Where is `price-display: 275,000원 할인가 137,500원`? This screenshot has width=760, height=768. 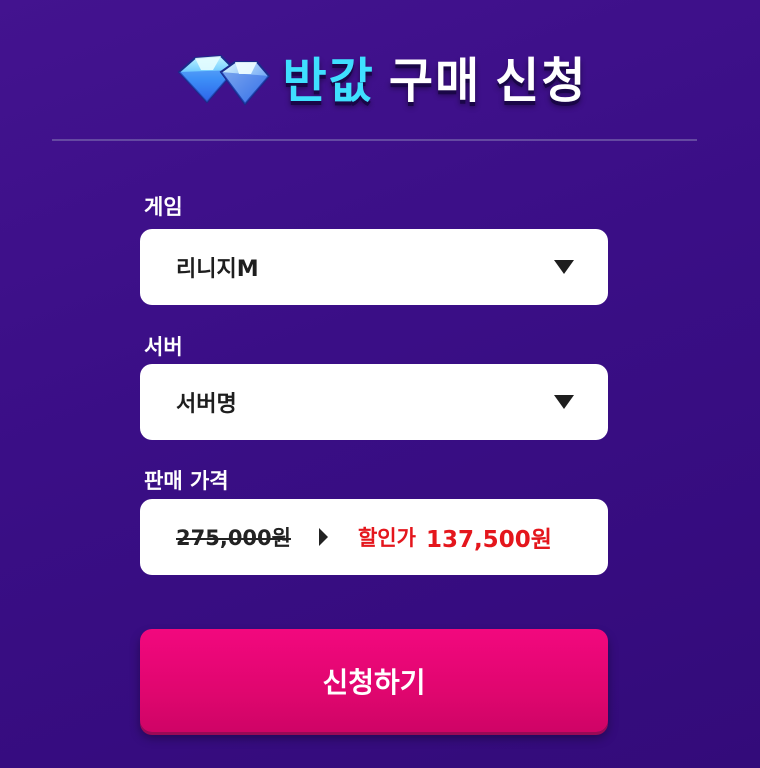 price-display: 275,000원 할인가 137,500원 is located at coordinates (374, 537).